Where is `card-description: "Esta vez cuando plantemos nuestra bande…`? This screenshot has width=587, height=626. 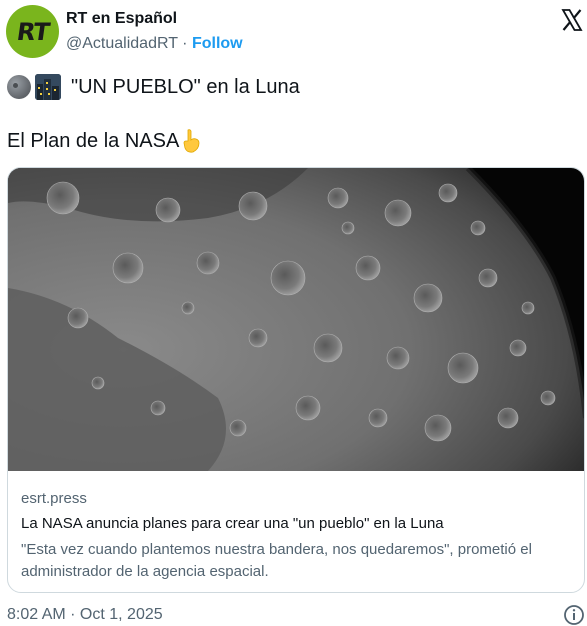 card-description: "Esta vez cuando plantemos nuestra bande… is located at coordinates (276, 560).